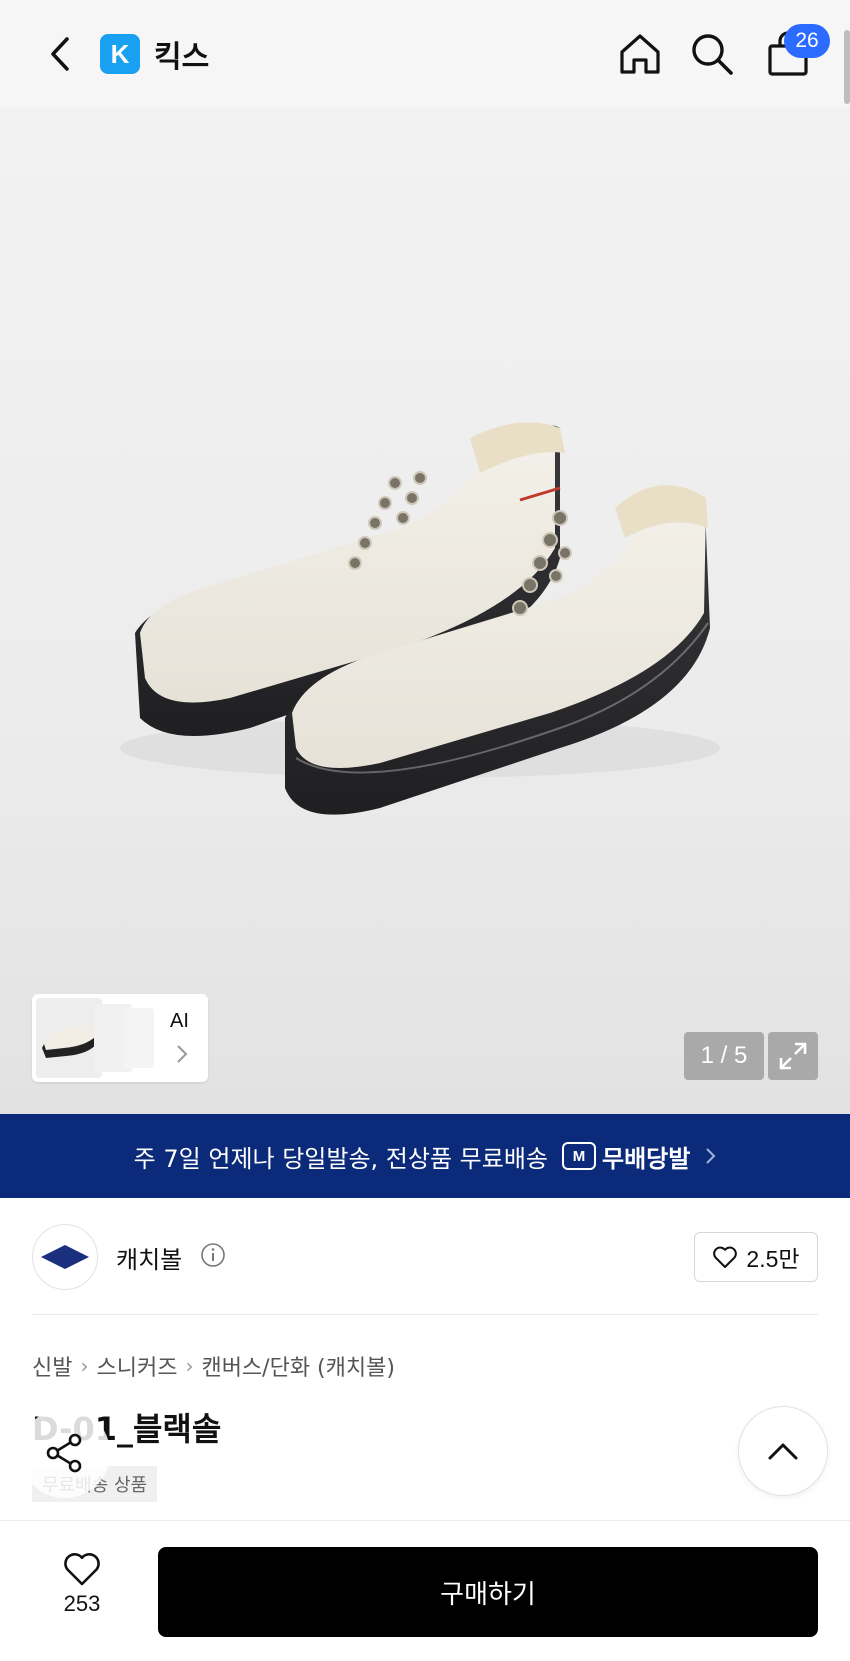  What do you see at coordinates (70, 1041) in the screenshot?
I see `thumbnail-shoe-image` at bounding box center [70, 1041].